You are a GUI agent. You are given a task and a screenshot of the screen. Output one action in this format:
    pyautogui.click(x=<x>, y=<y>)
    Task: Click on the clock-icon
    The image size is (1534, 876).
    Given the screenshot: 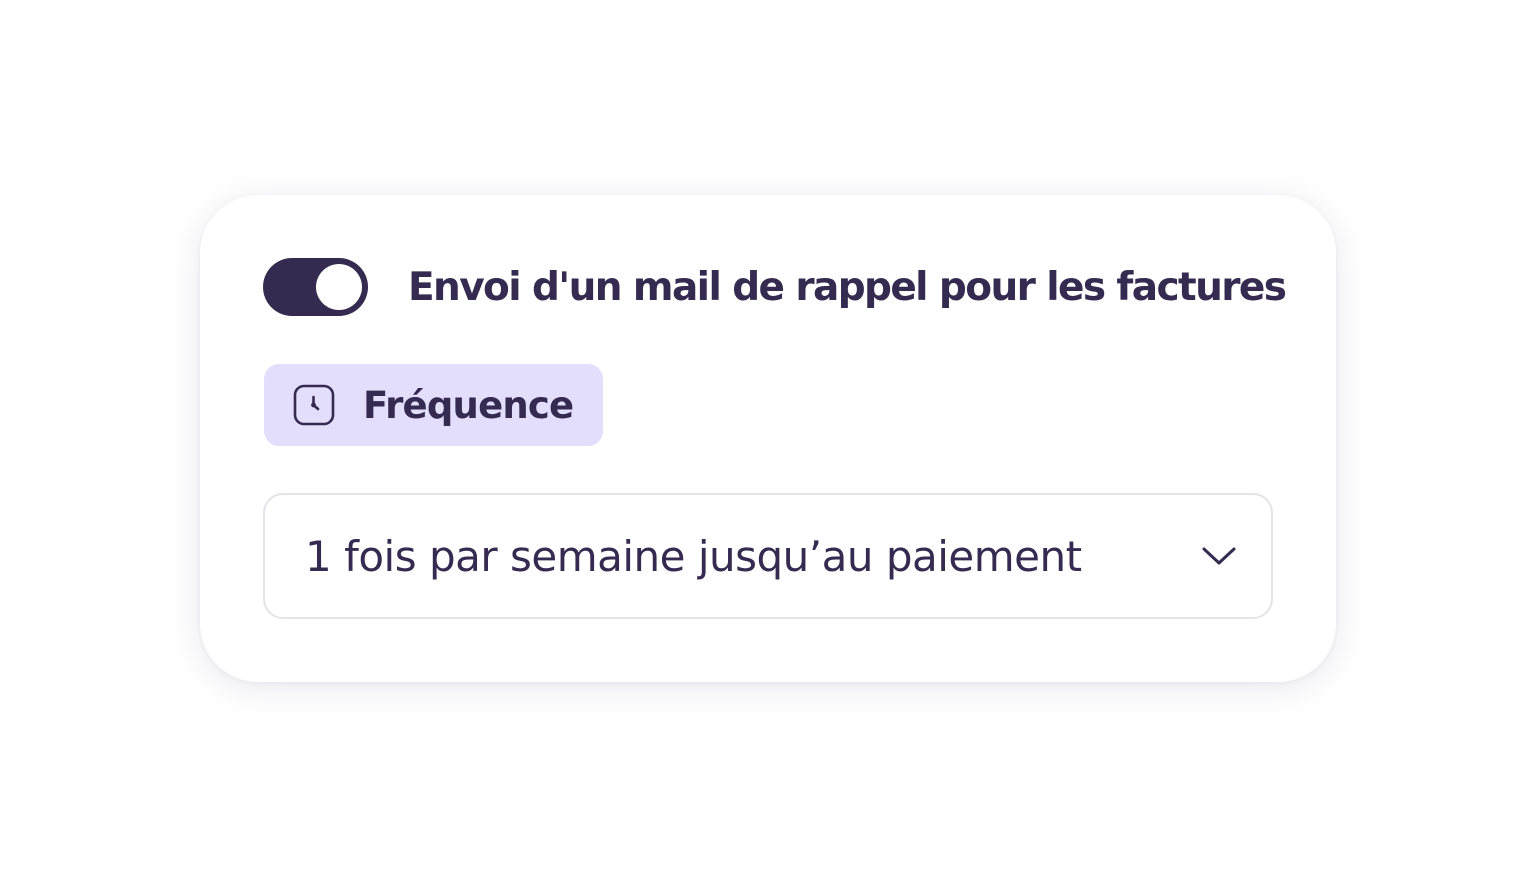 What is the action you would take?
    pyautogui.click(x=314, y=405)
    